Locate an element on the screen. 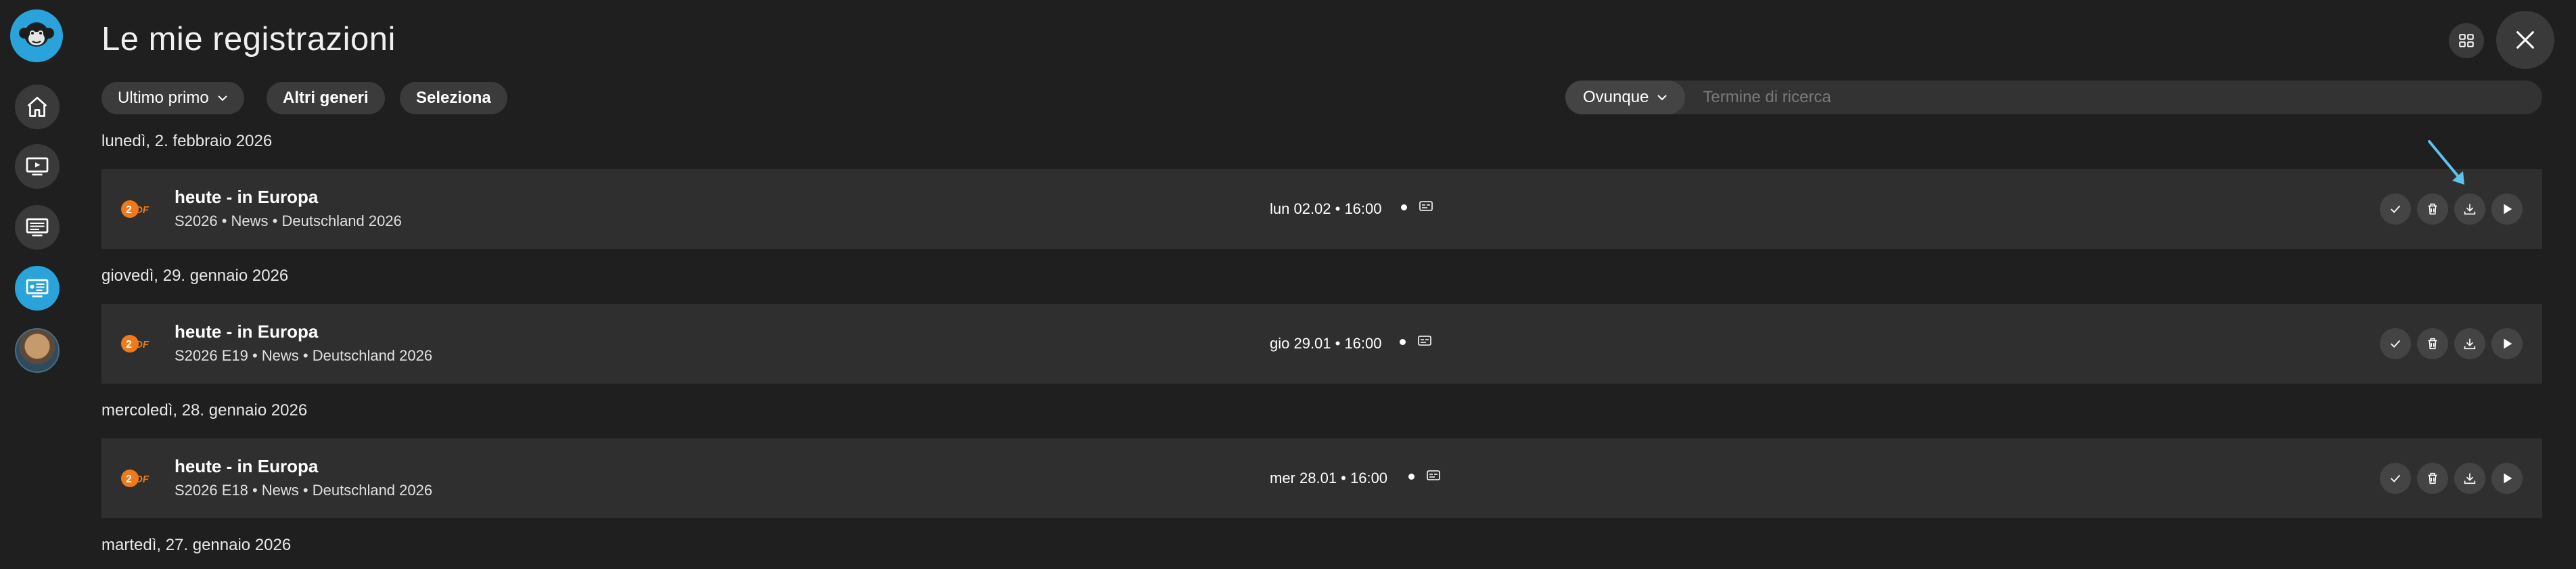  select-label: Seleziona is located at coordinates (453, 98).